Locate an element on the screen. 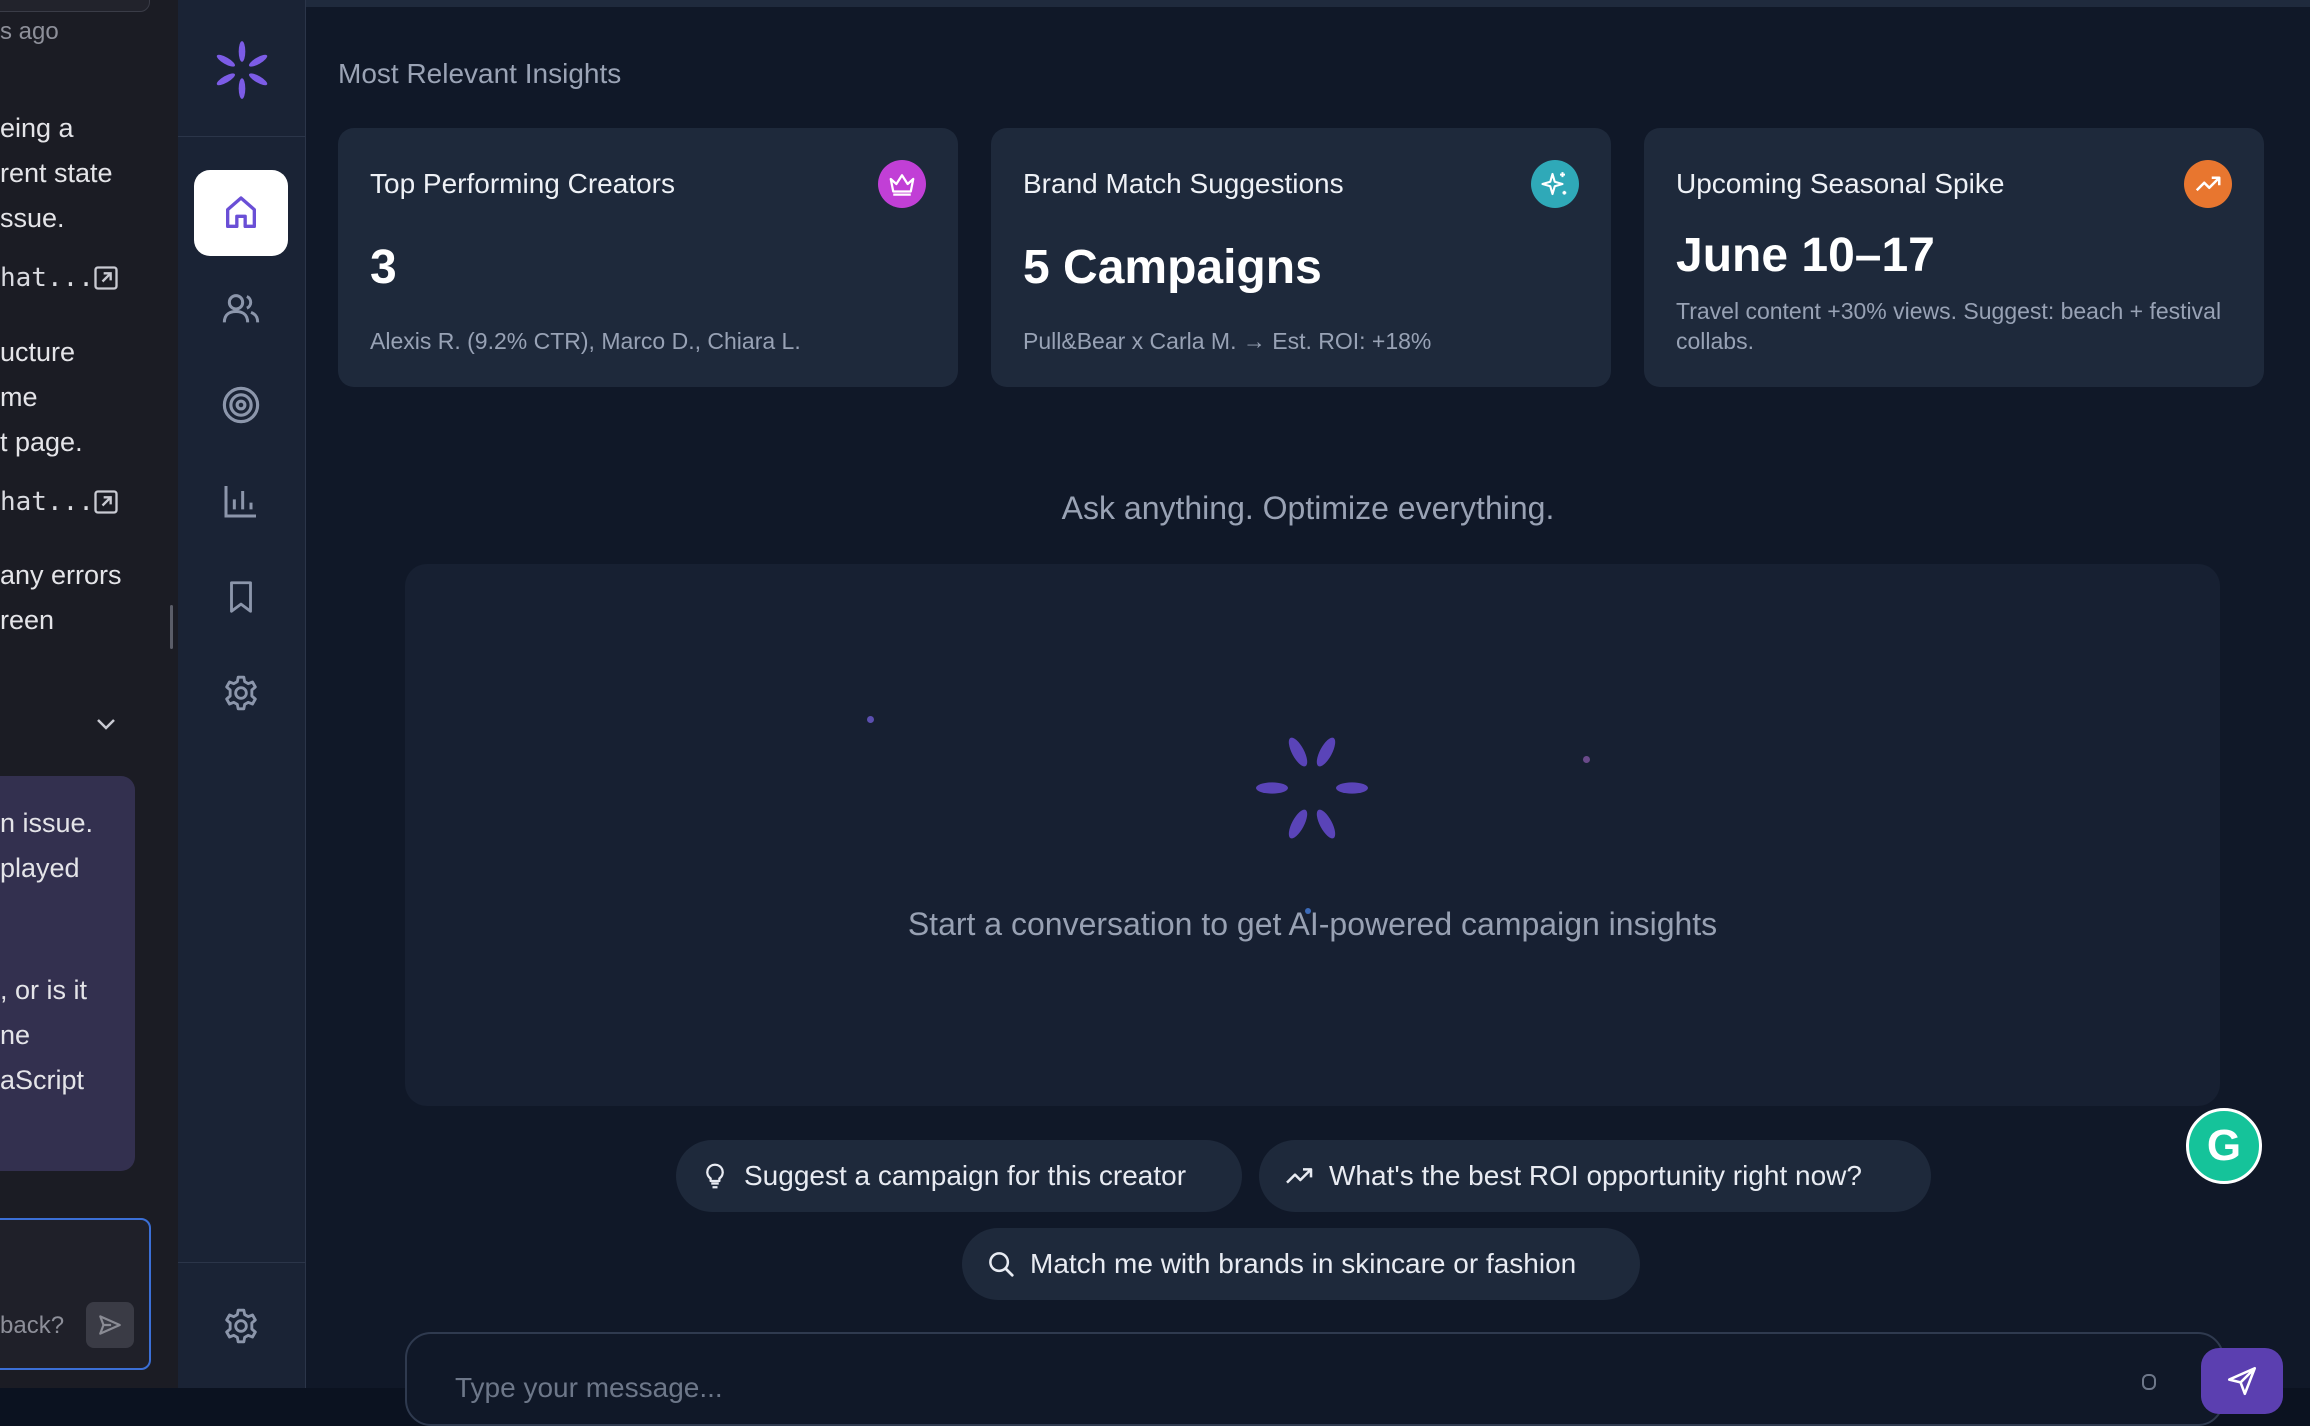  card-value: 3 is located at coordinates (383, 267).